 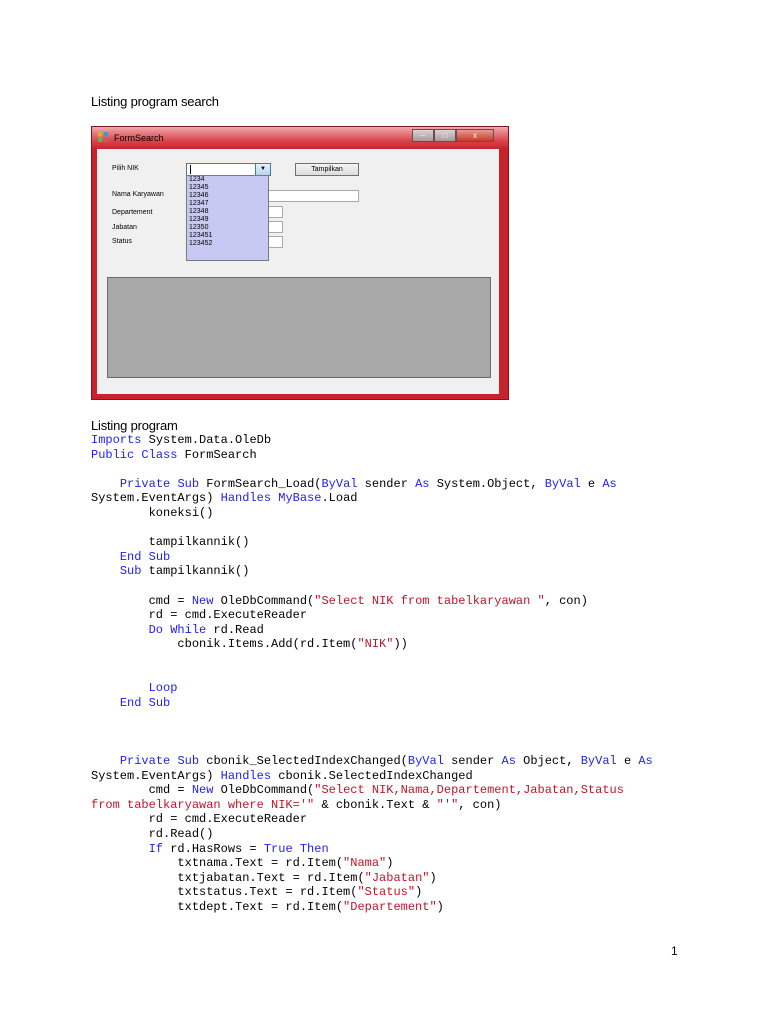 What do you see at coordinates (275, 227) in the screenshot?
I see `jabatan-textbox` at bounding box center [275, 227].